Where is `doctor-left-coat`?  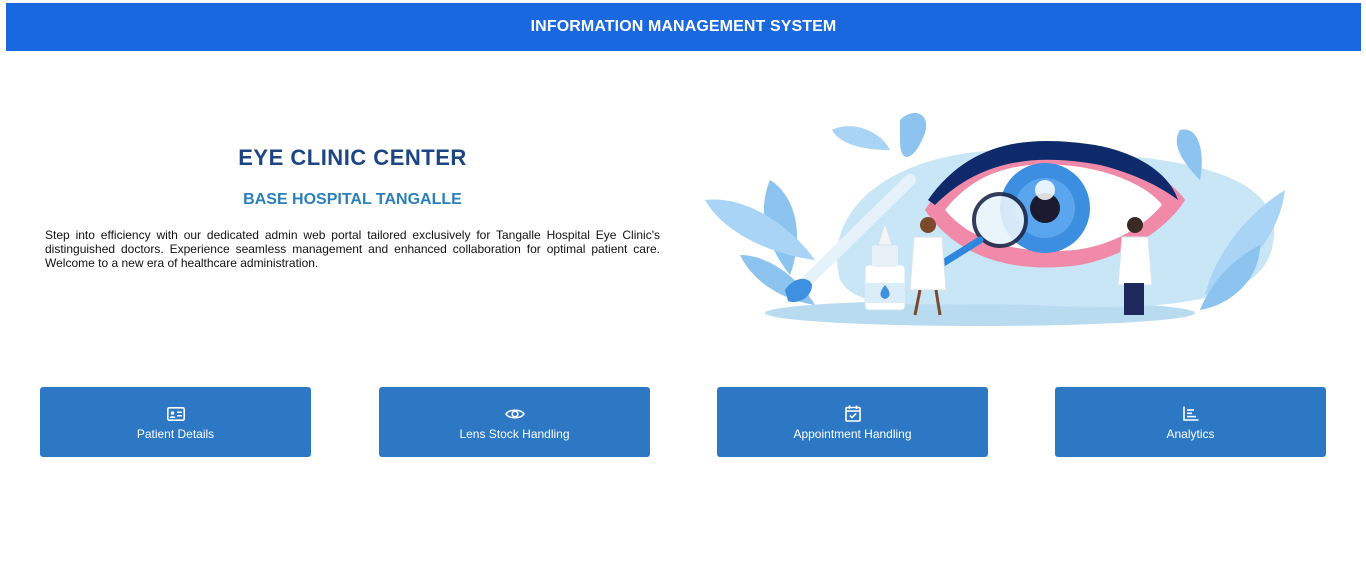 doctor-left-coat is located at coordinates (928, 263).